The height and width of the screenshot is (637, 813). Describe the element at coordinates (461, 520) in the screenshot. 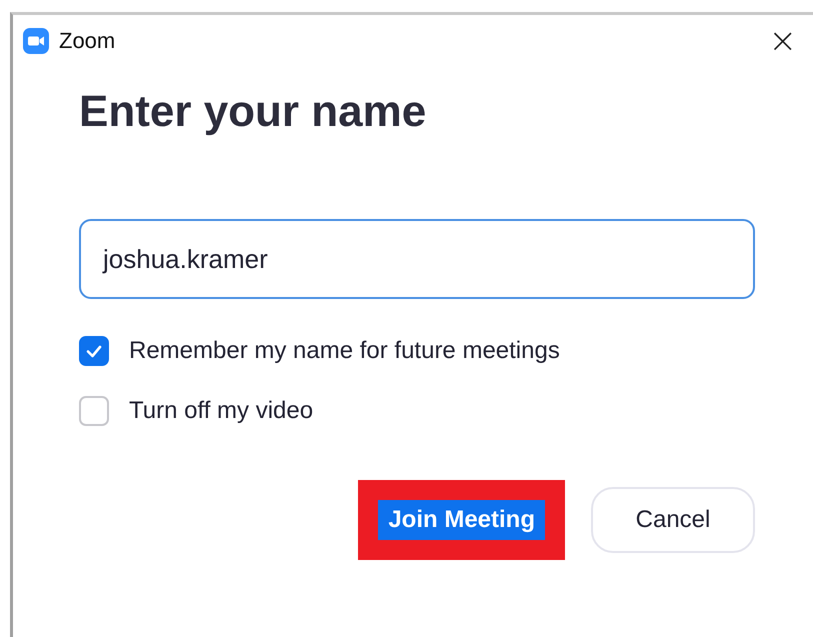

I see `join-button: Join Meeting` at that location.